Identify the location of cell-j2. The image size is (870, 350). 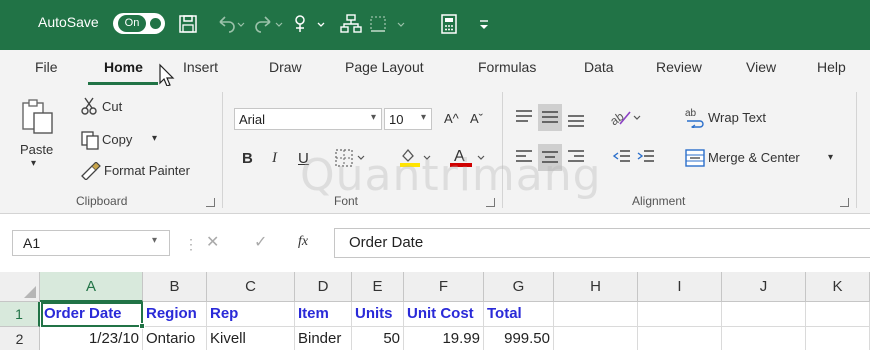
(764, 338).